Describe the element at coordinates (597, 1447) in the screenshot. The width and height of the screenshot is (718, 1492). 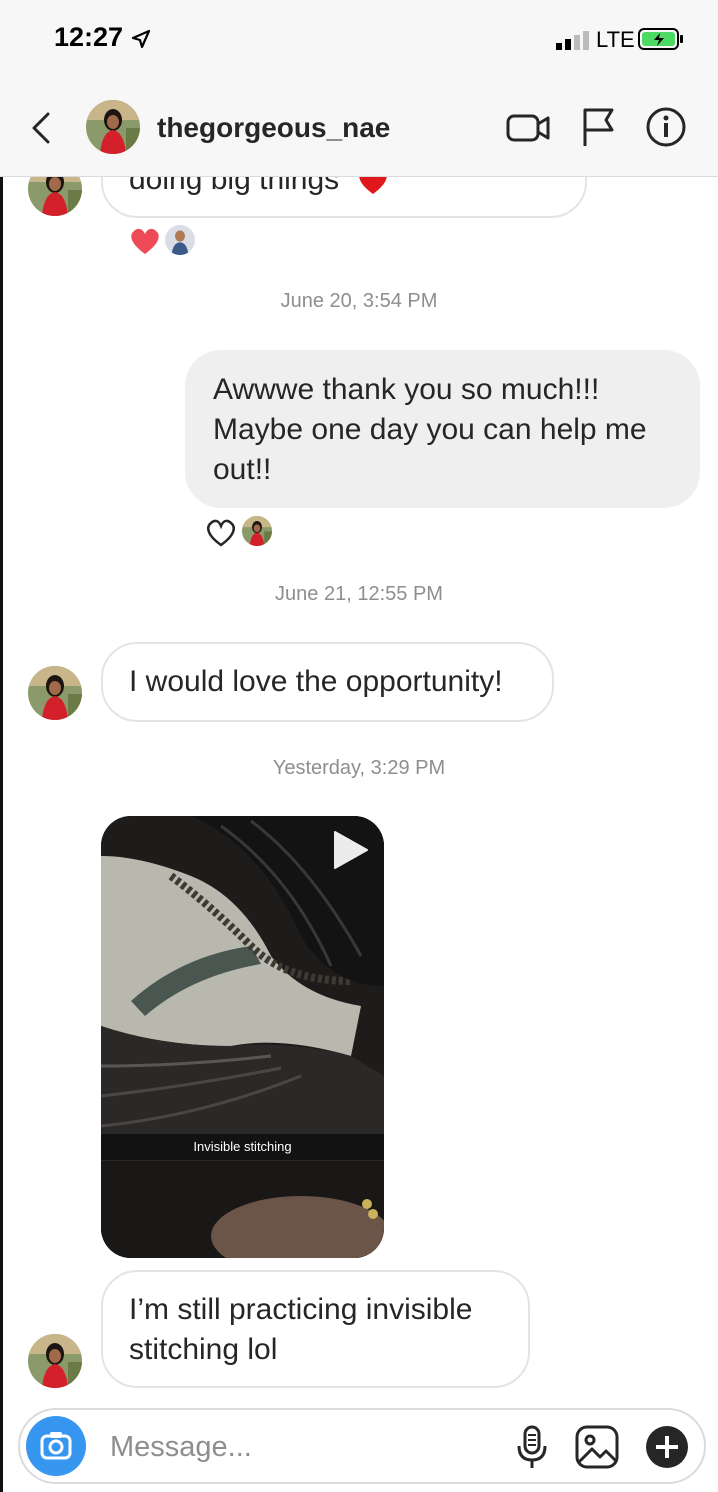
I see `gallery-icon` at that location.